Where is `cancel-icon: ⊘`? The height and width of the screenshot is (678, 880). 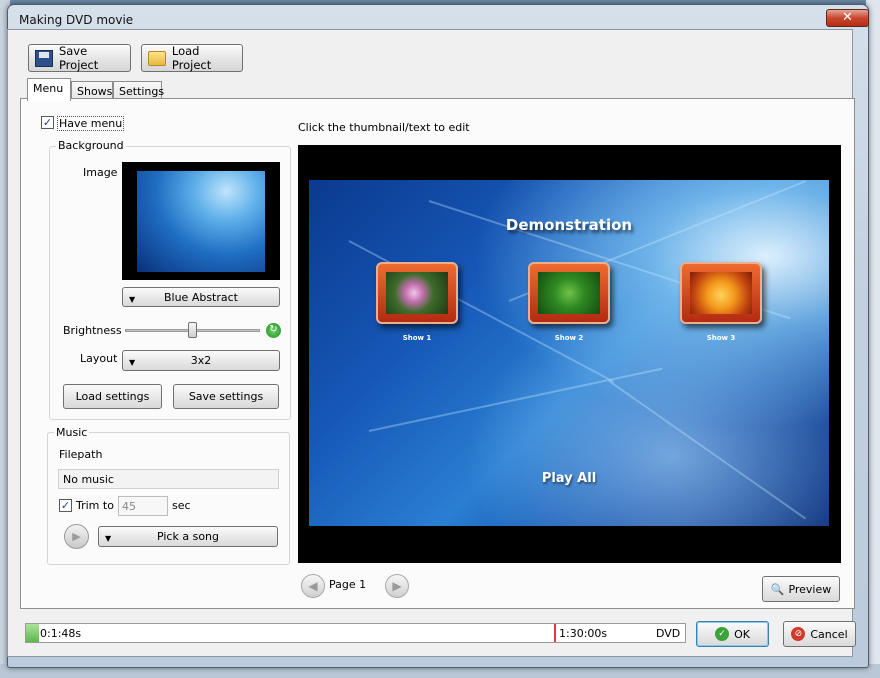
cancel-icon: ⊘ is located at coordinates (798, 634).